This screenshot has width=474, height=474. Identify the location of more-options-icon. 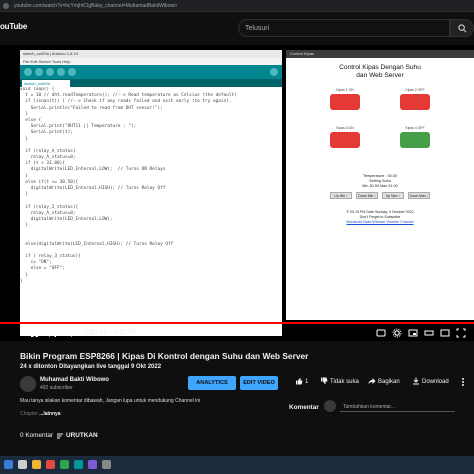
(463, 382).